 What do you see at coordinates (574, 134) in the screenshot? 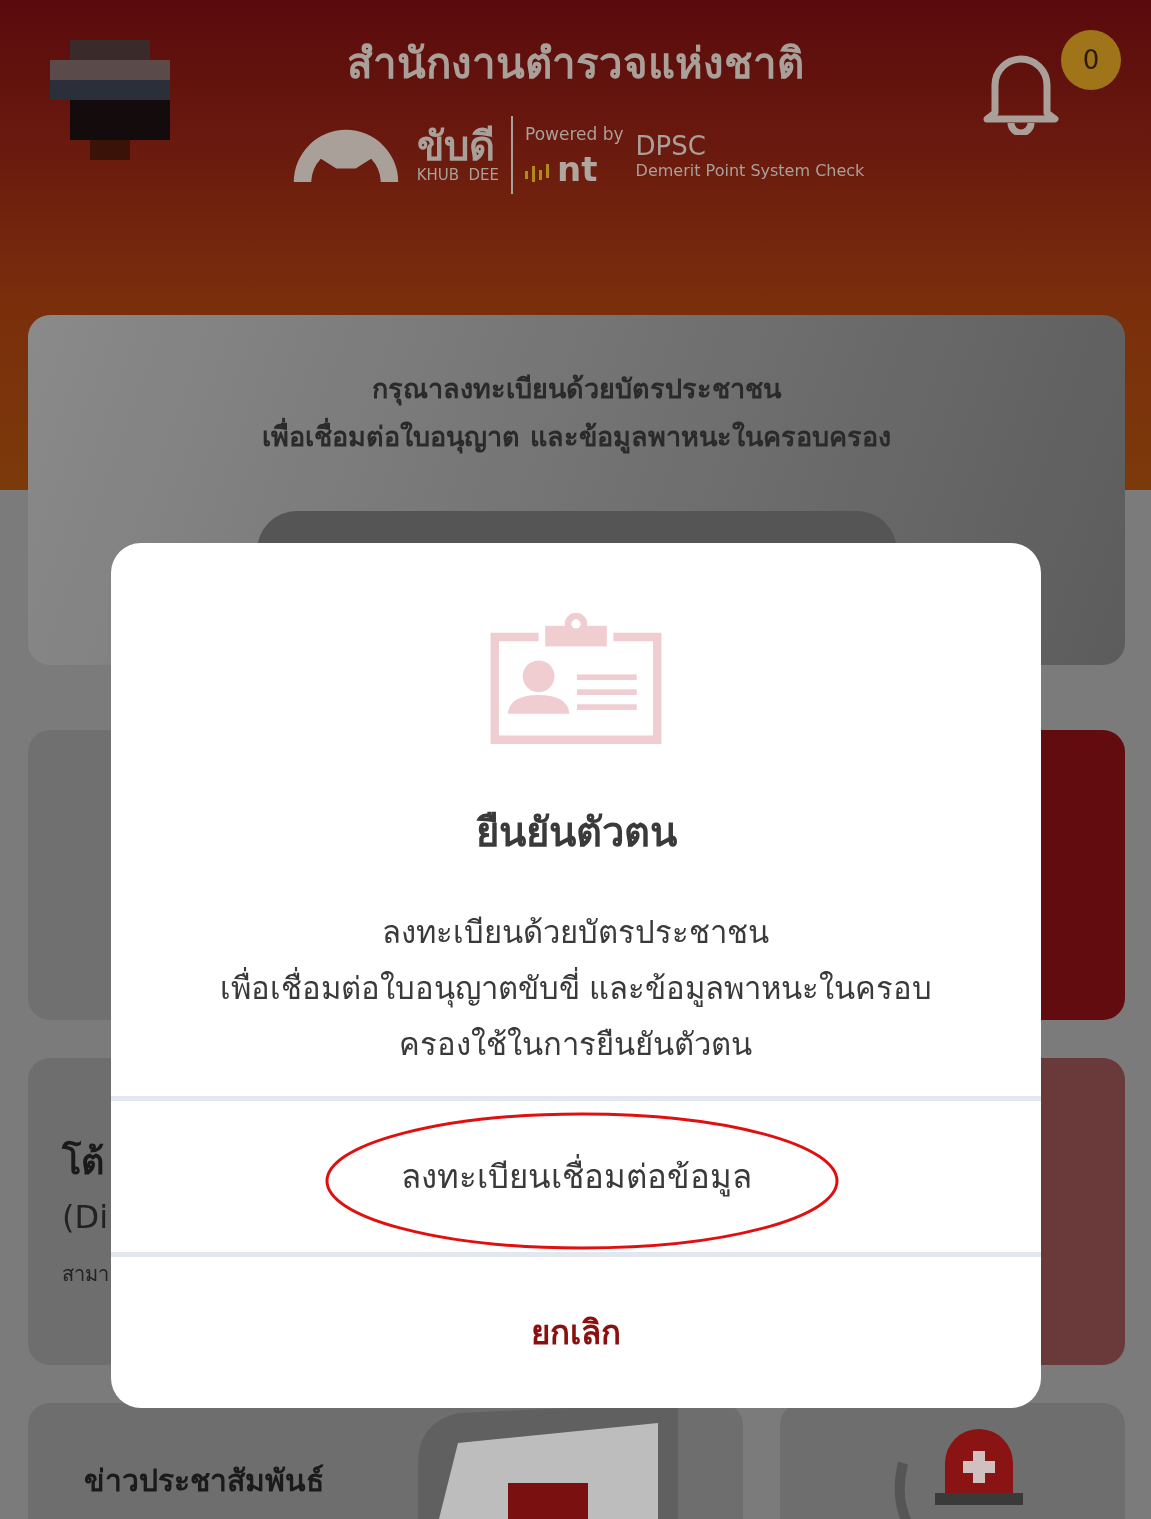
I see `powered-by-label: Powered by` at bounding box center [574, 134].